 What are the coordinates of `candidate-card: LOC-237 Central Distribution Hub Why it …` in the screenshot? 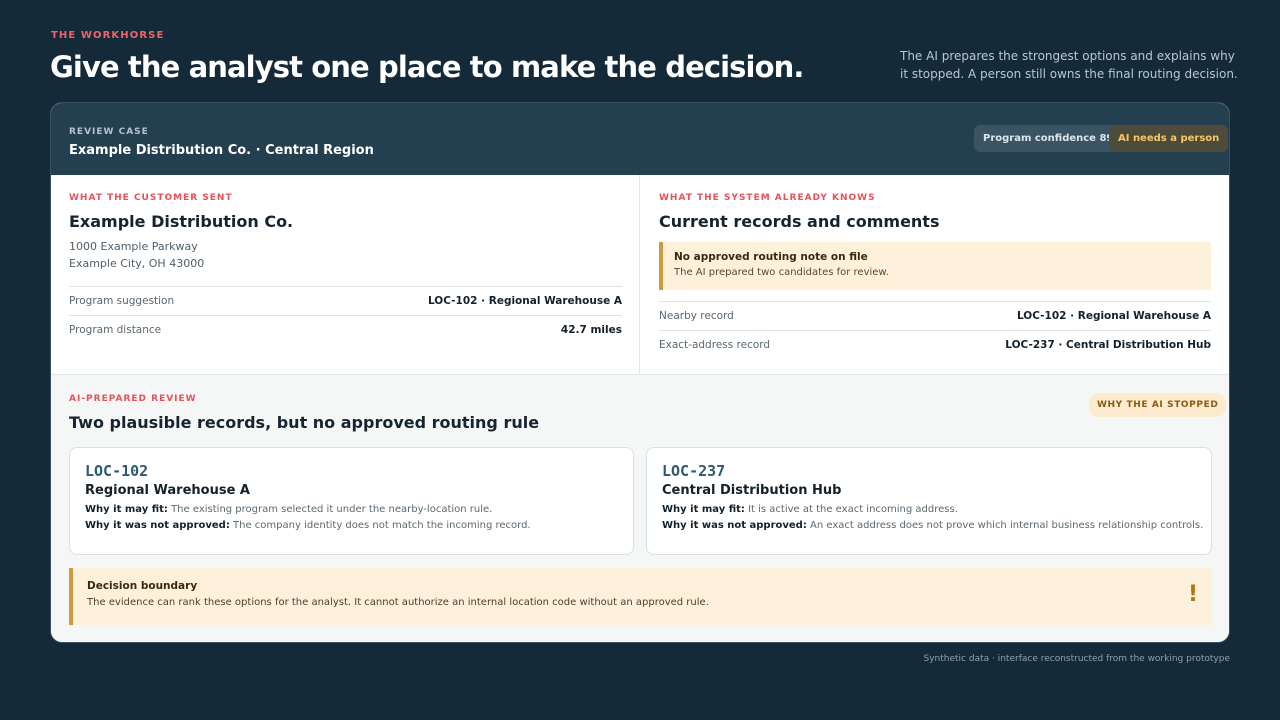 It's located at (929, 501).